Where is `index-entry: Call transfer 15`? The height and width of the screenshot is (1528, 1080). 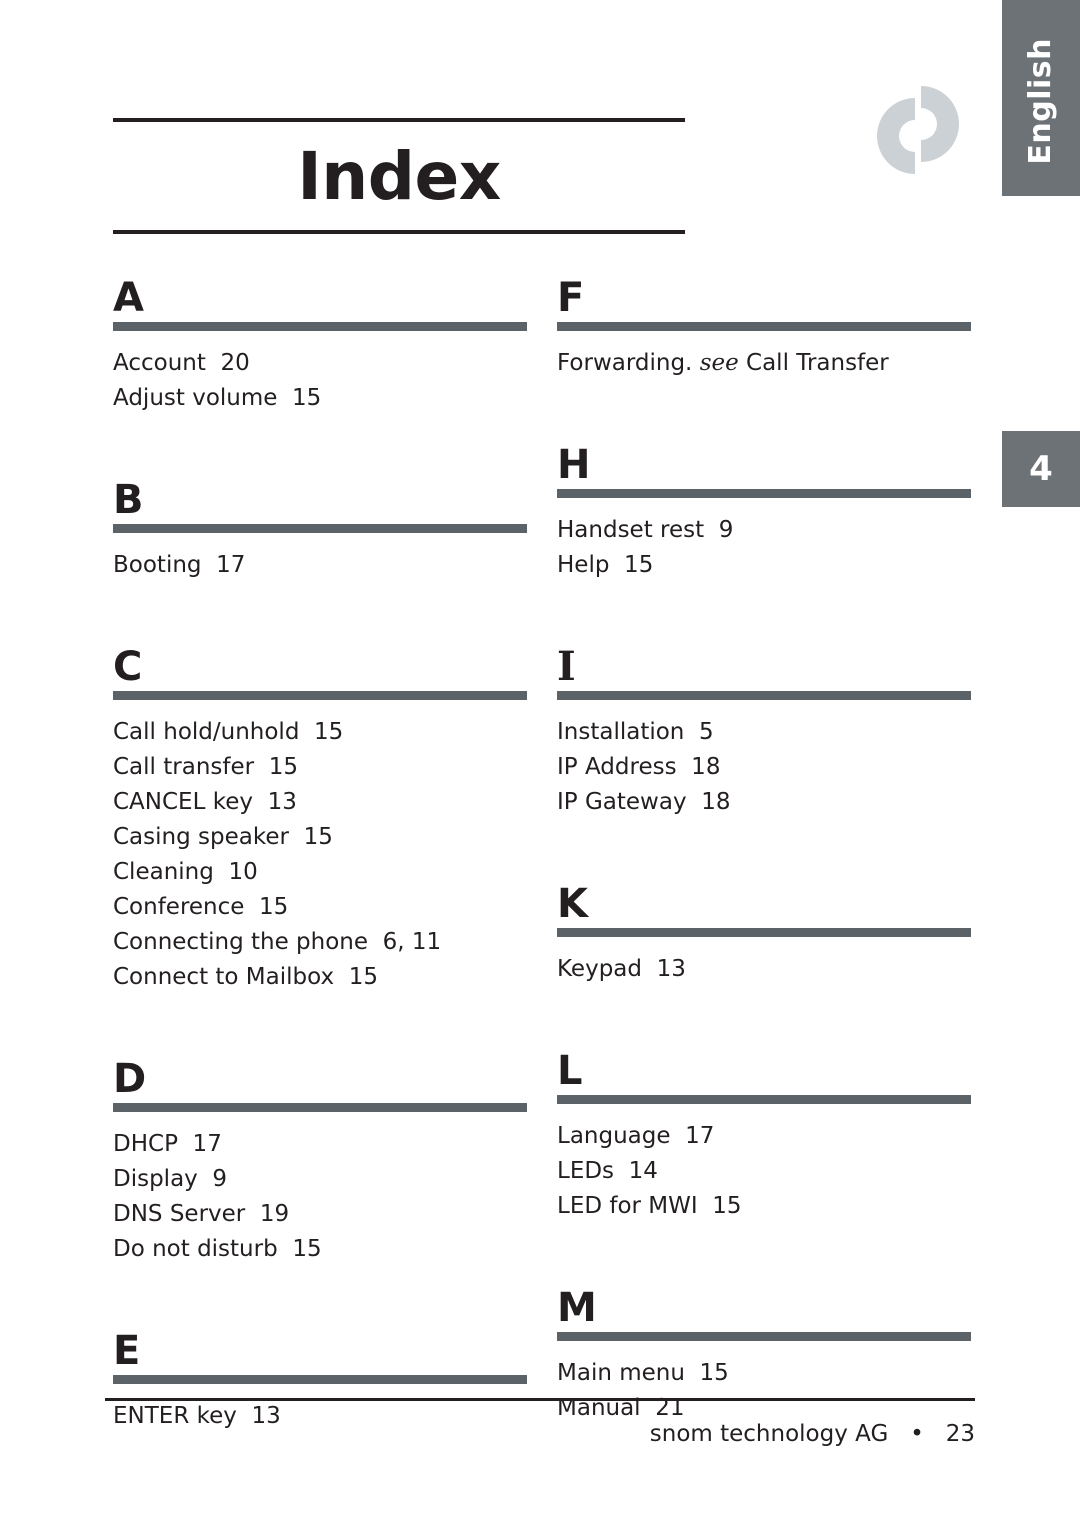 index-entry: Call transfer 15 is located at coordinates (320, 767).